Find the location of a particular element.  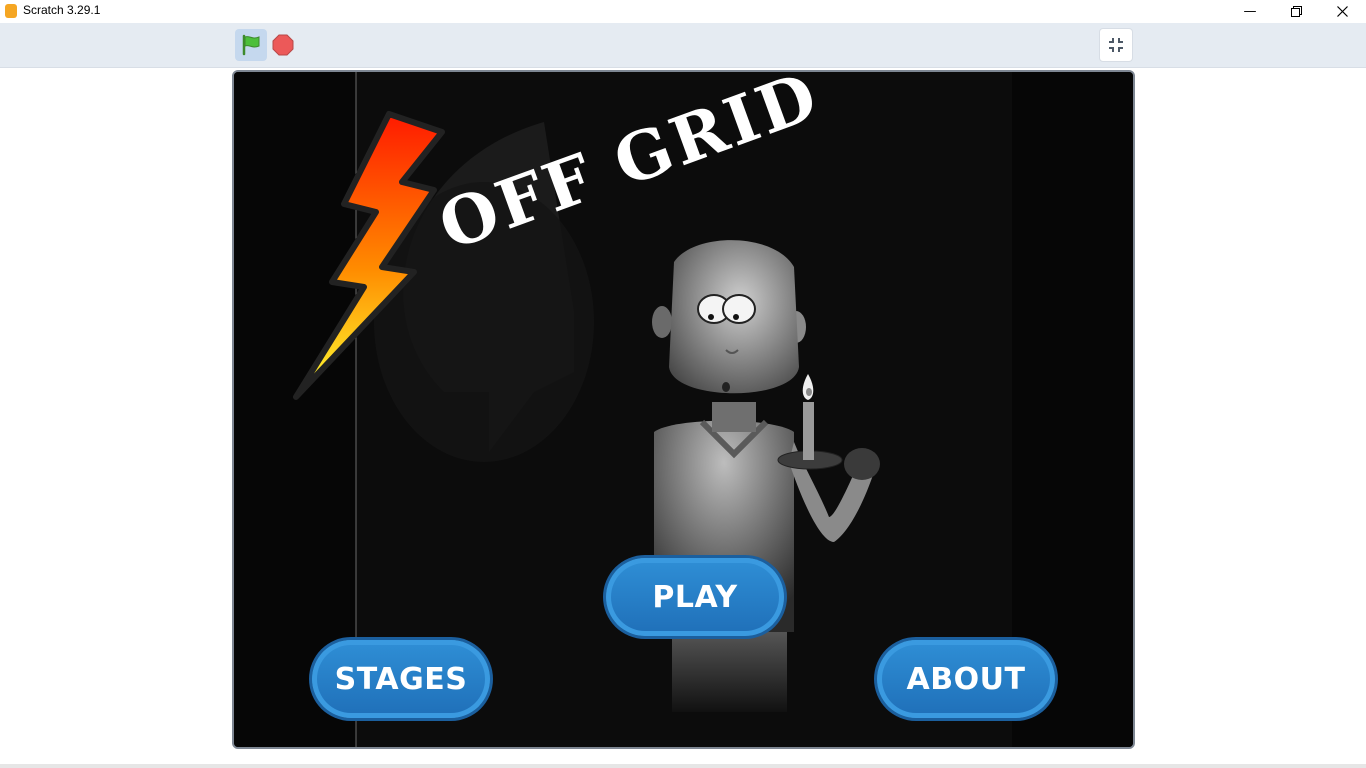

window-title: Scratch 3.29.1 is located at coordinates (62, 10).